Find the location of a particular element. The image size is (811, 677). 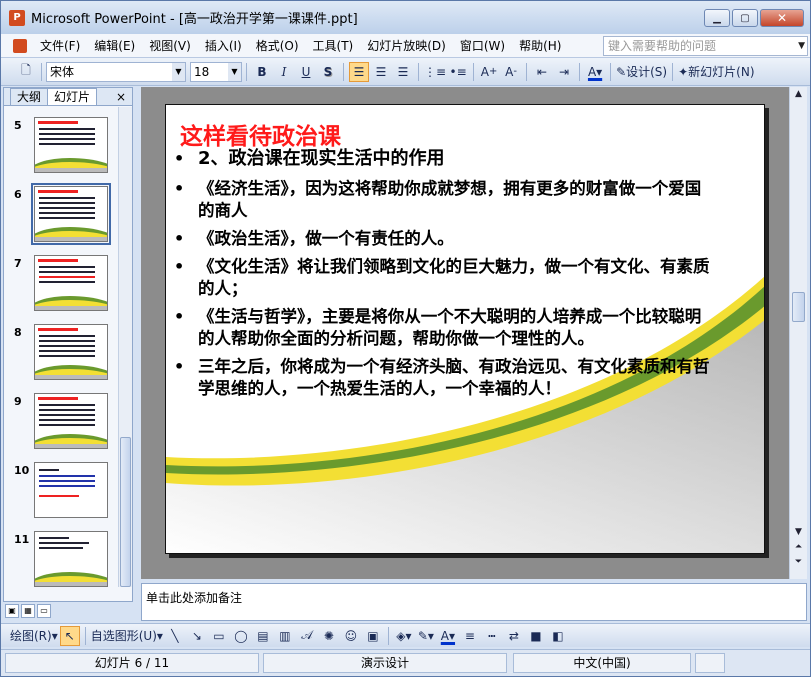

increase-indent-icon: ⇥ is located at coordinates (564, 72).